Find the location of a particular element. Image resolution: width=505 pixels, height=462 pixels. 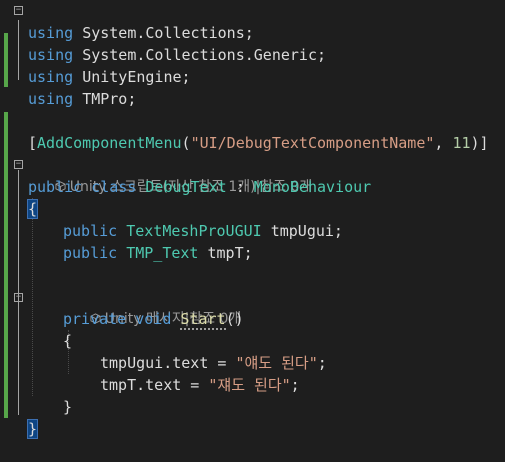

code-line-class: public class DebugText : MonoBehaviour is located at coordinates (252, 175).